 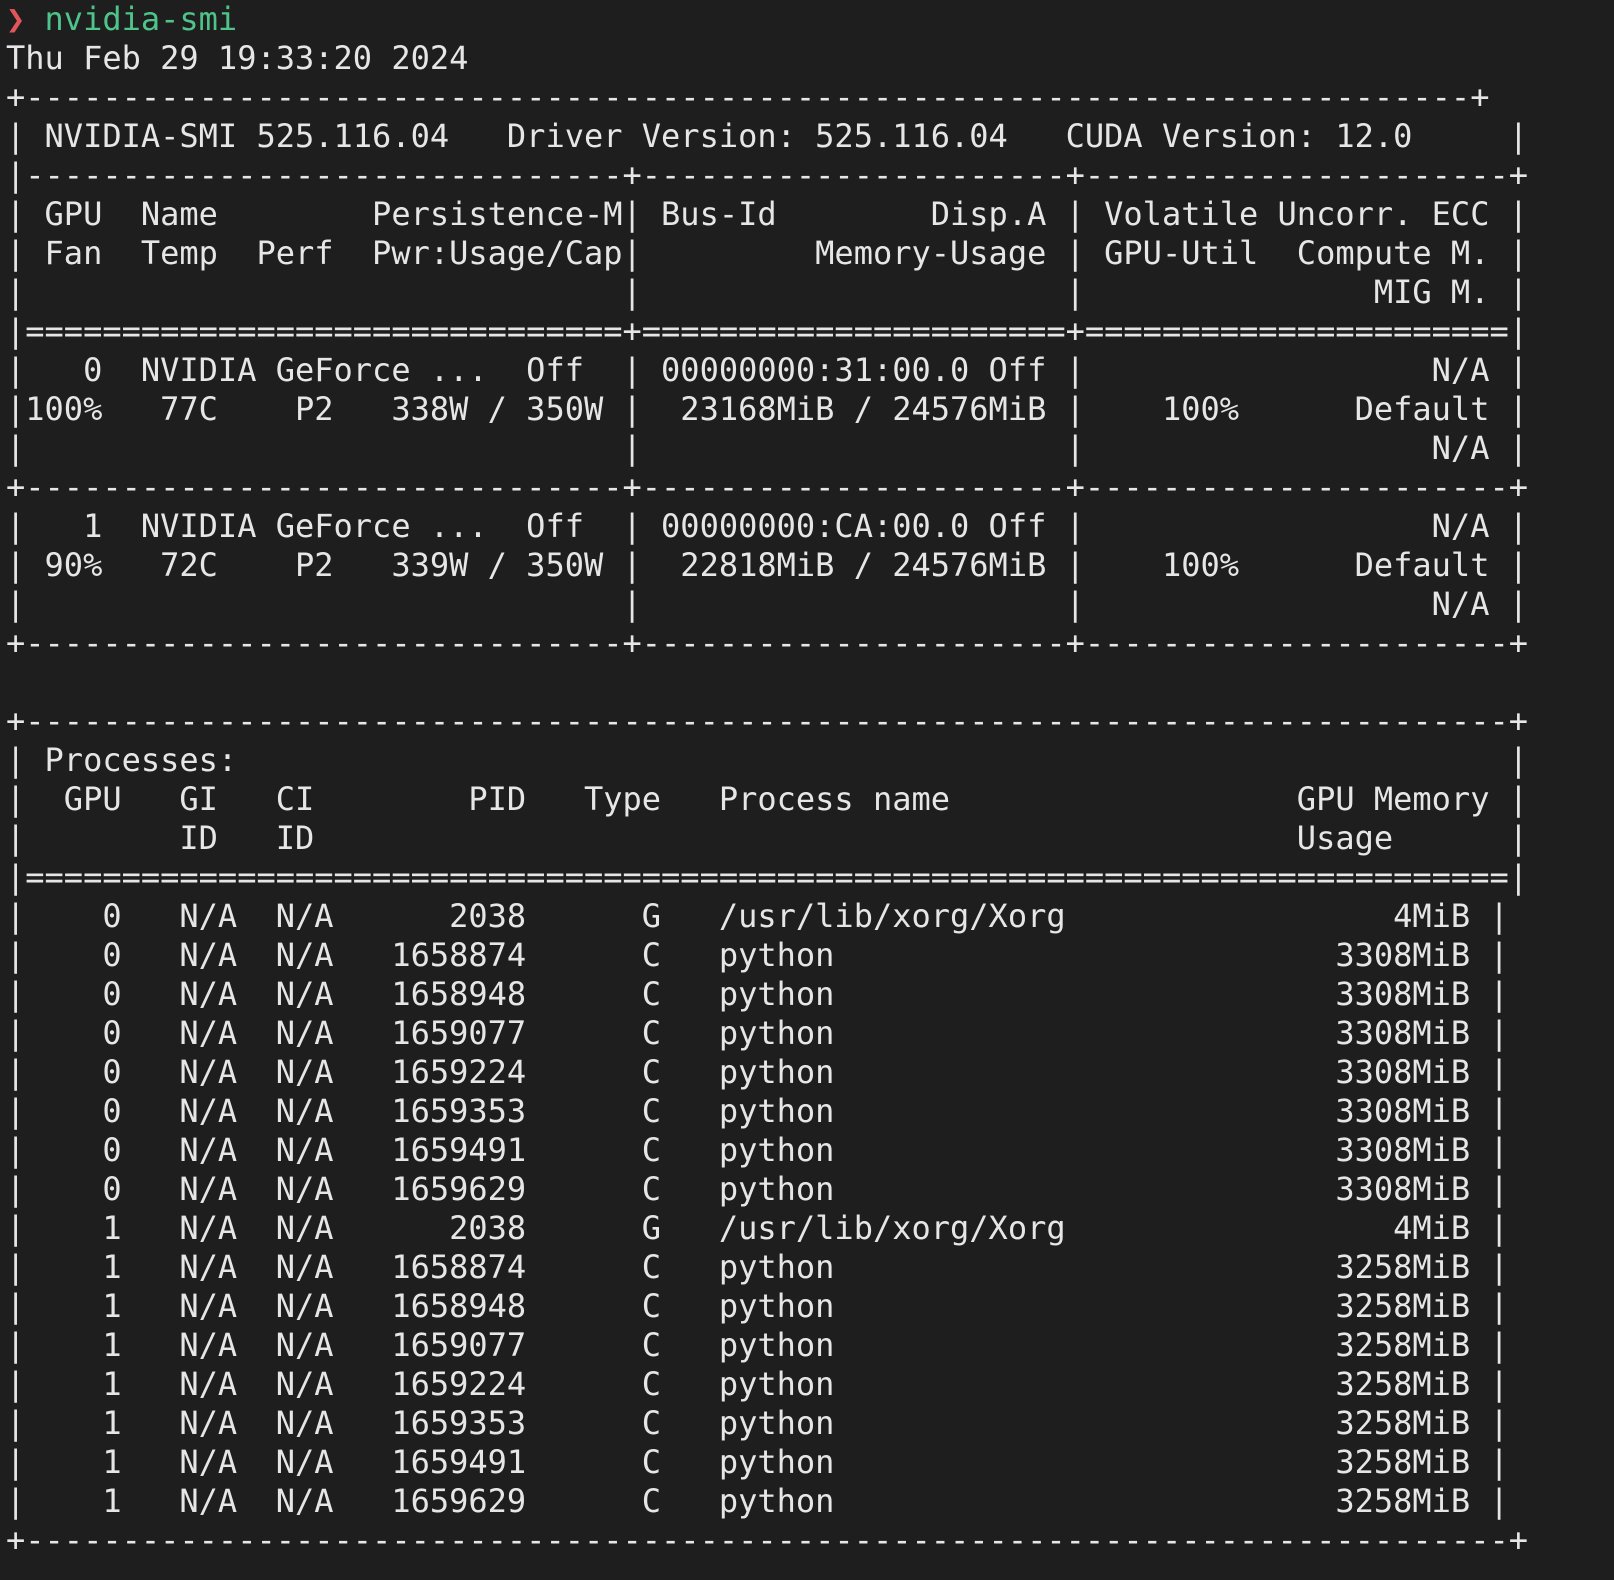 What do you see at coordinates (757, 955) in the screenshot?
I see `output-line: | 0 N/A N/A 1658874 C python 3308MiB |` at bounding box center [757, 955].